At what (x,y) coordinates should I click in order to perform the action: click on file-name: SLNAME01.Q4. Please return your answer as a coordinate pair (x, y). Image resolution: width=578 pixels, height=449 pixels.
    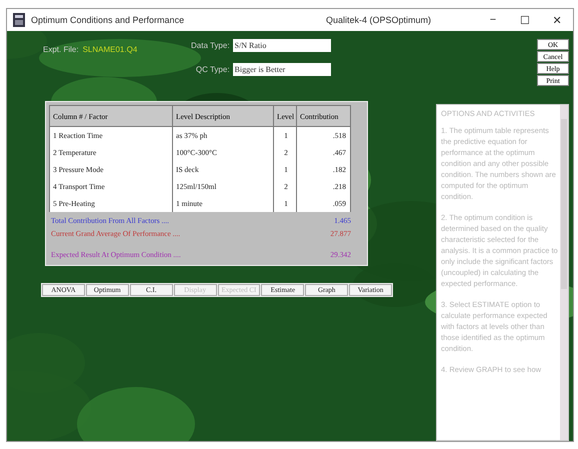
    Looking at the image, I should click on (110, 50).